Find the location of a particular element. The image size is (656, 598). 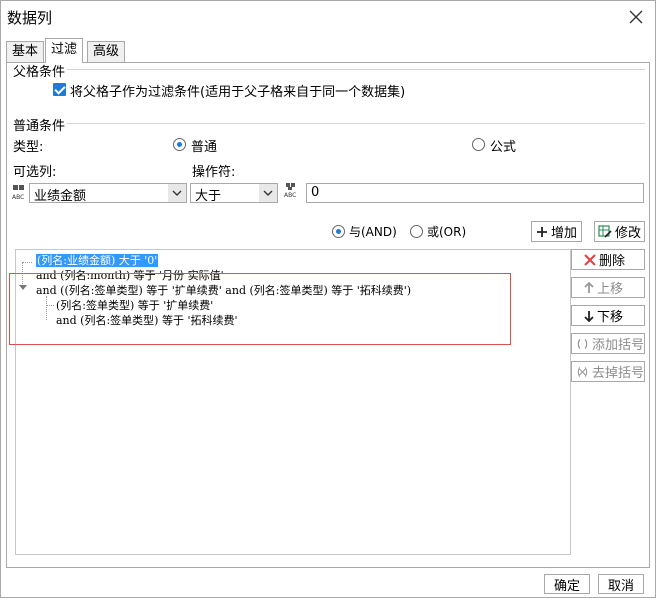

column-select-value: 业绩金额 is located at coordinates (60, 196).